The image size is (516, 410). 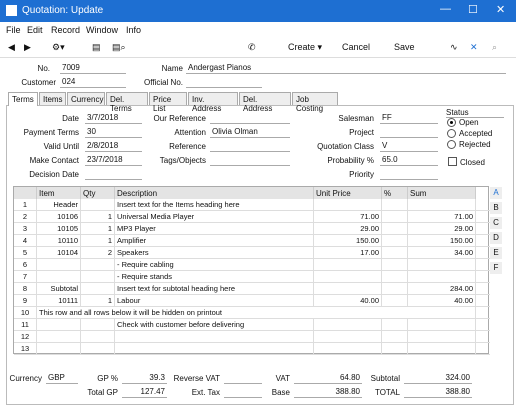 I want to click on cell-item: 10110, so click(x=59, y=241).